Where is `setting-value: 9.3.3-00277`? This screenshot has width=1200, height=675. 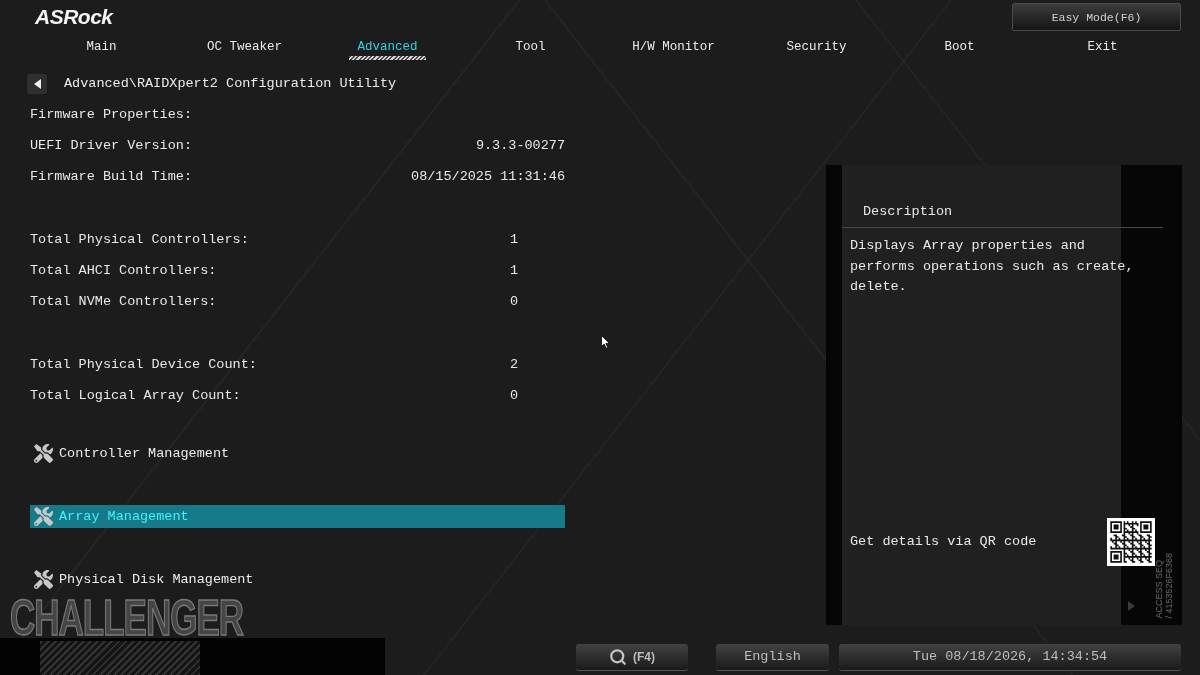
setting-value: 9.3.3-00277 is located at coordinates (520, 145).